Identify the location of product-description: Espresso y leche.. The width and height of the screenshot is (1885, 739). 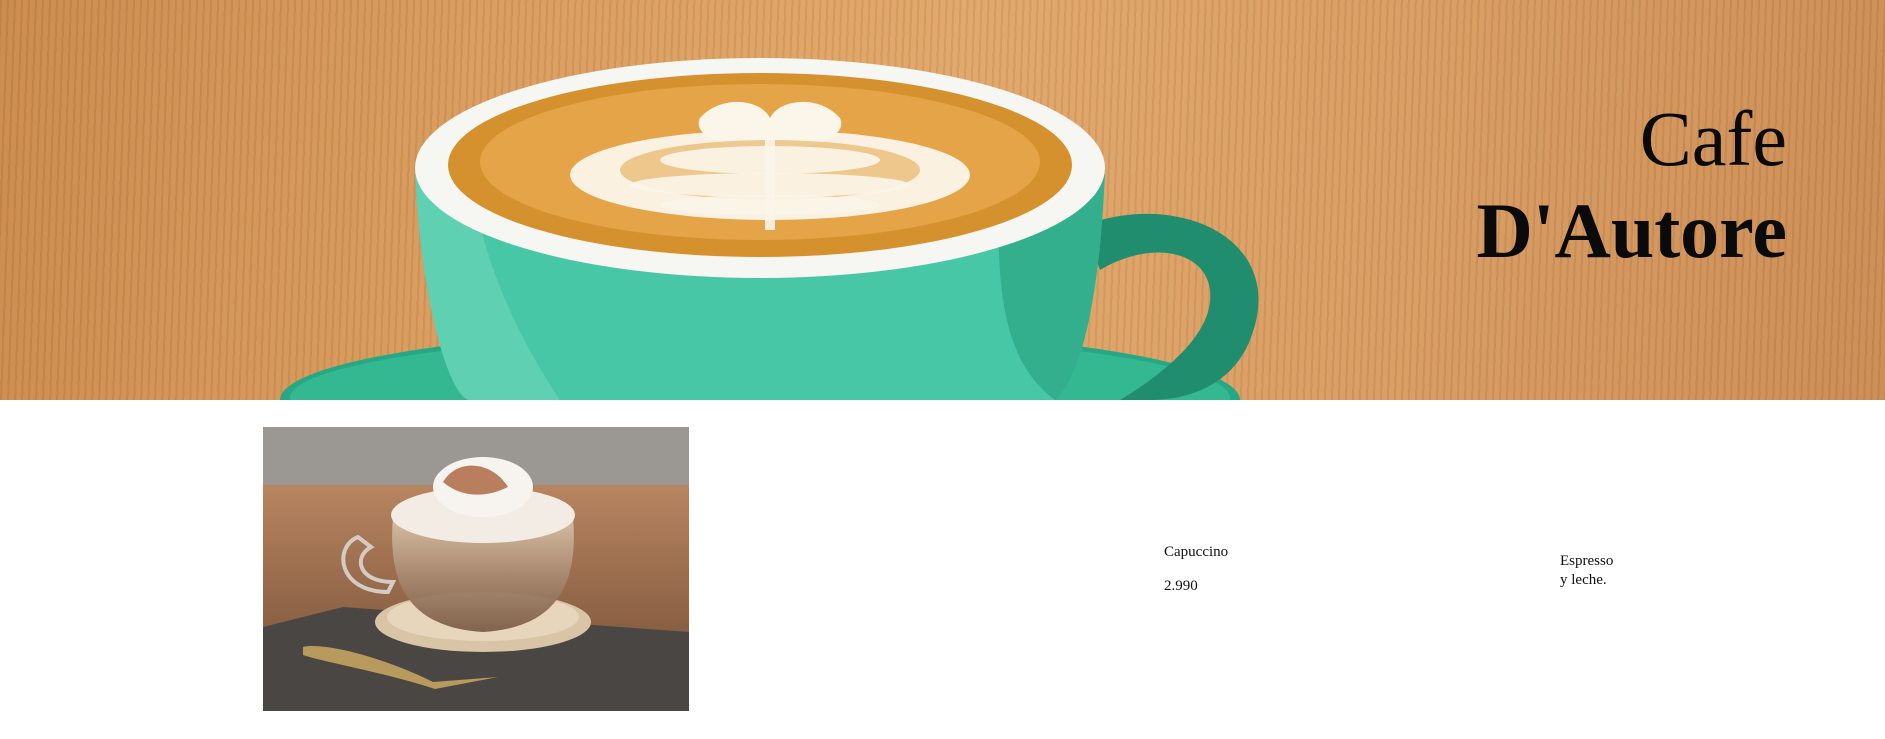
(1605, 571).